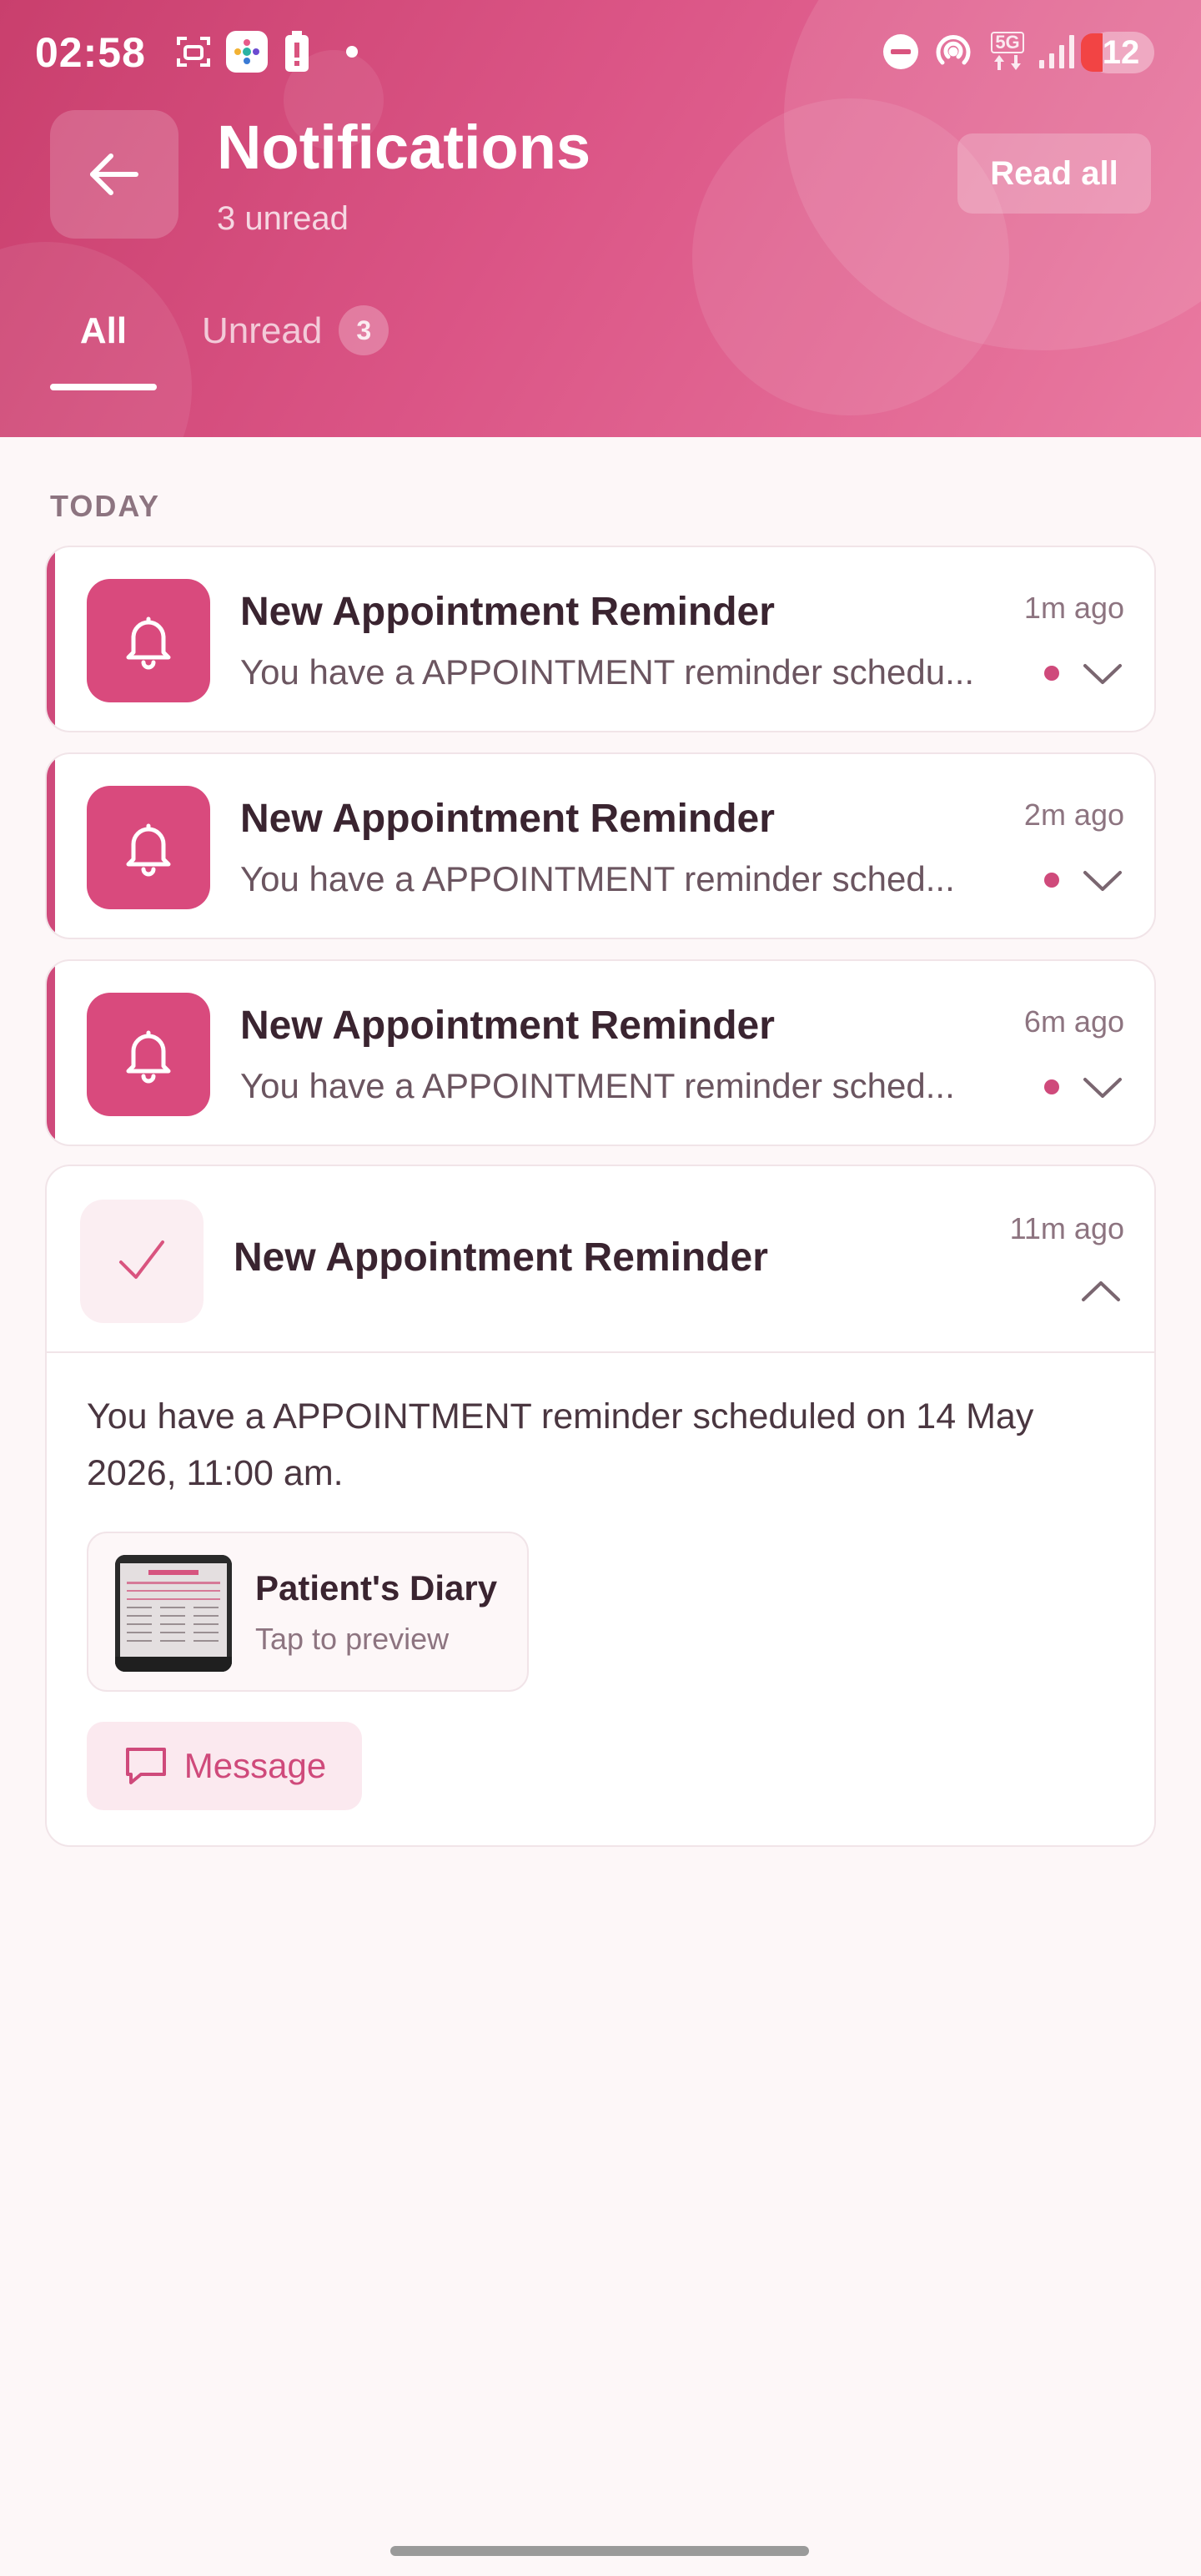 This screenshot has height=2576, width=1201. I want to click on notification-dot-icon, so click(352, 51).